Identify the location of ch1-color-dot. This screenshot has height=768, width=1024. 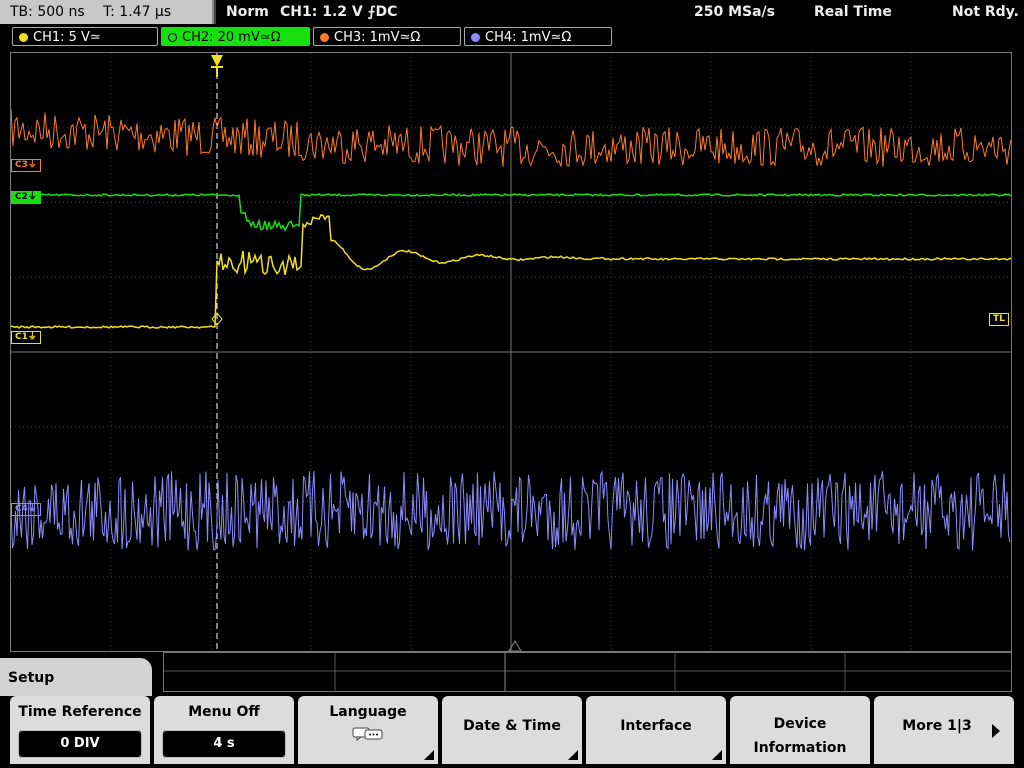
(23, 37).